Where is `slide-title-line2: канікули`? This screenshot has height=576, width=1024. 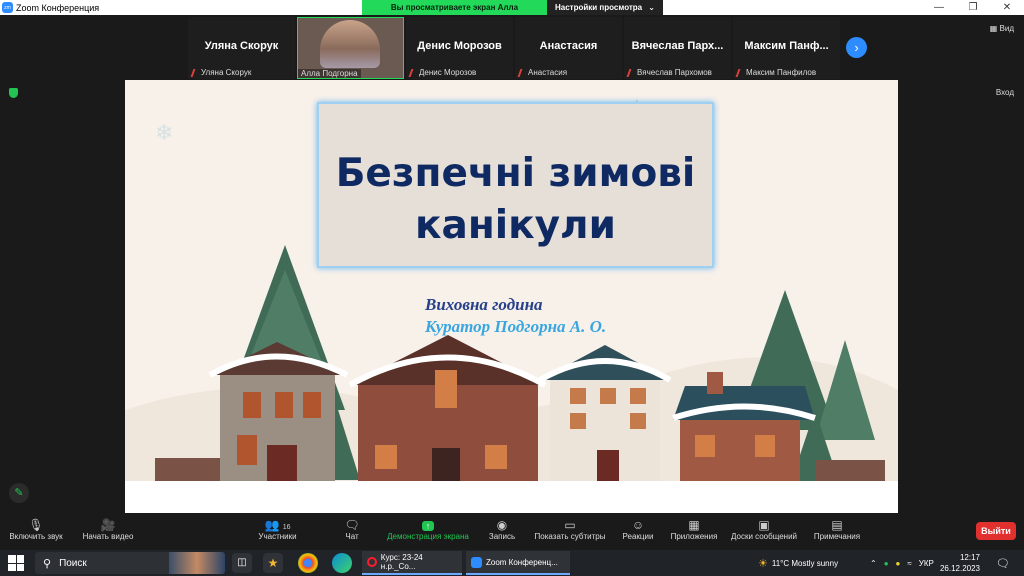
slide-title-line2: канікули is located at coordinates (515, 225).